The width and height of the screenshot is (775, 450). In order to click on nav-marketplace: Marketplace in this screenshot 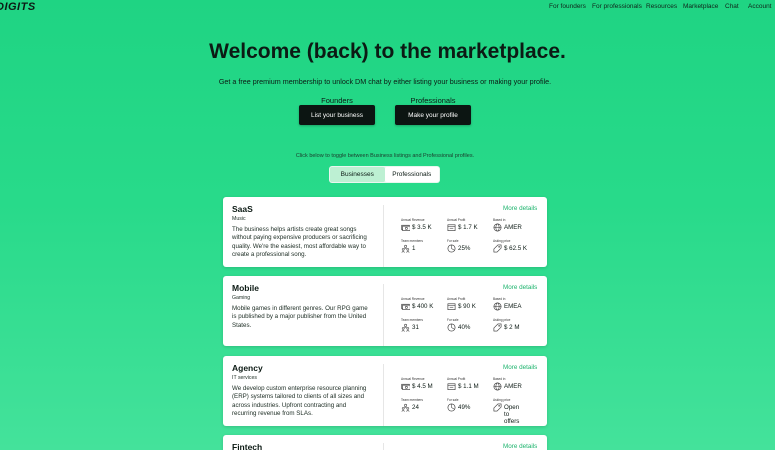, I will do `click(700, 6)`.